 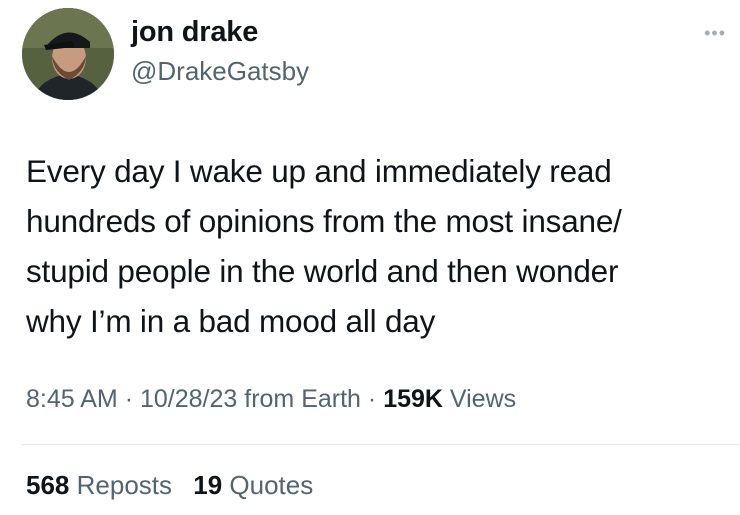 What do you see at coordinates (715, 33) in the screenshot?
I see `more-horizontal-icon: •••` at bounding box center [715, 33].